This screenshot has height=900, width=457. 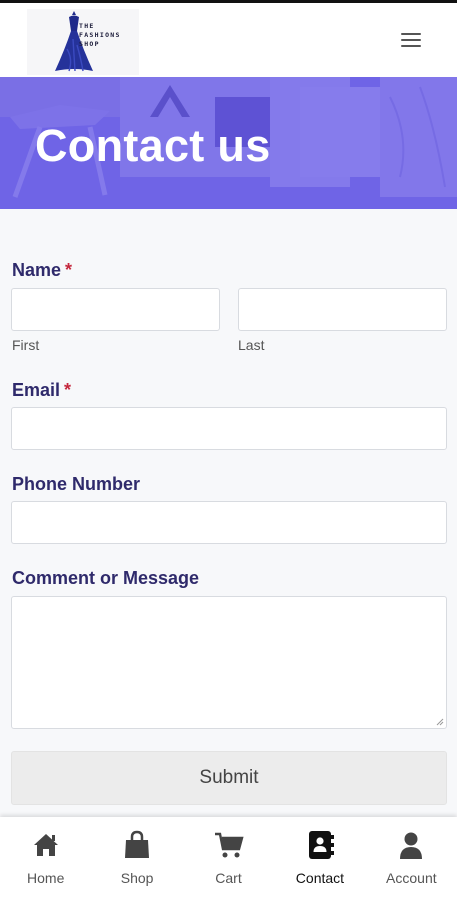 What do you see at coordinates (115, 309) in the screenshot?
I see `first-name-input` at bounding box center [115, 309].